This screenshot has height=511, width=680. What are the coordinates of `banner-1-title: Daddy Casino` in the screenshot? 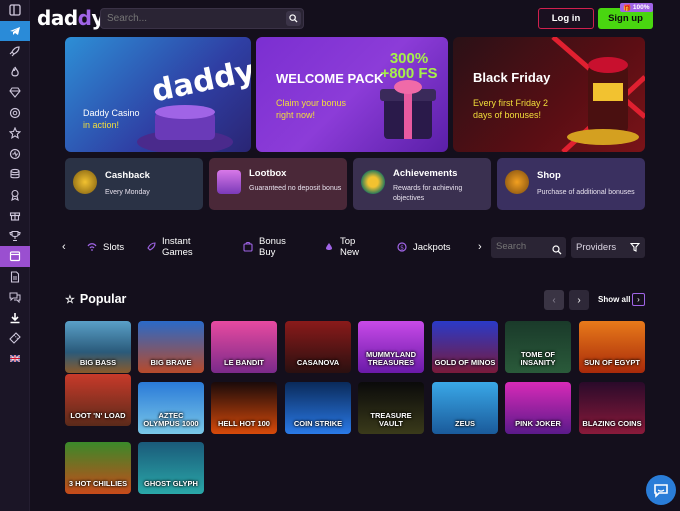 It's located at (111, 113).